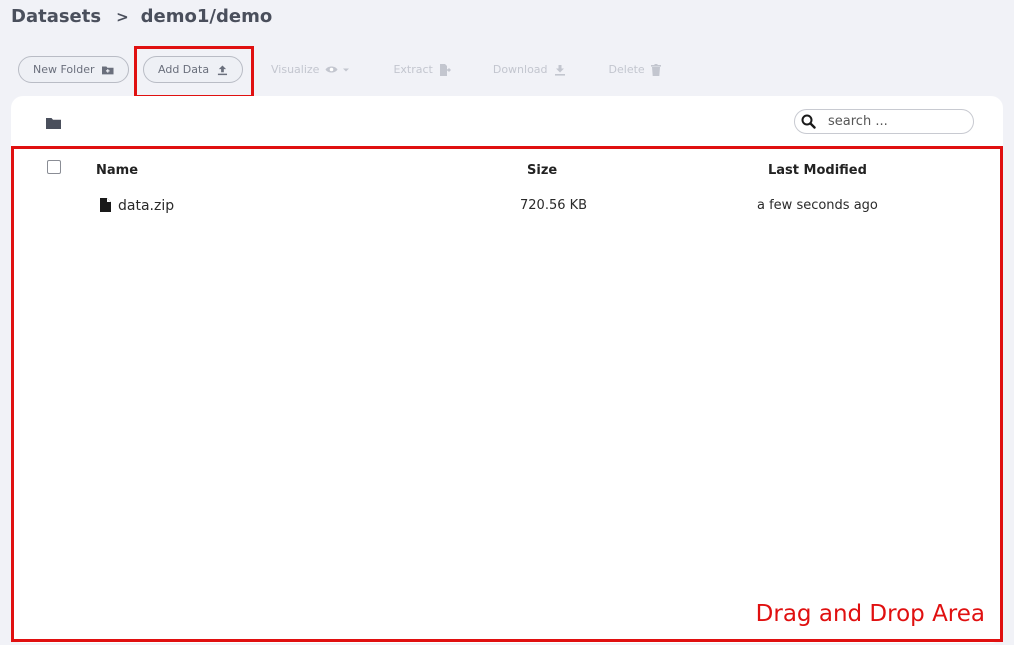  What do you see at coordinates (53, 123) in the screenshot?
I see `folder-icon` at bounding box center [53, 123].